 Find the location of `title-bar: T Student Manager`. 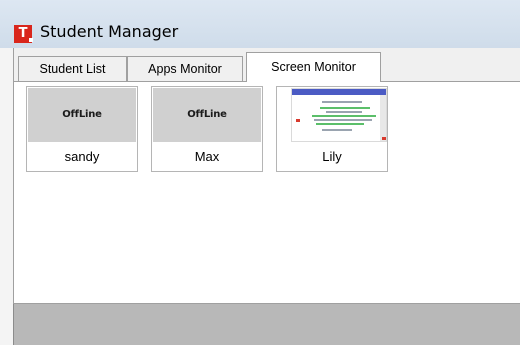

title-bar: T Student Manager is located at coordinates (260, 24).